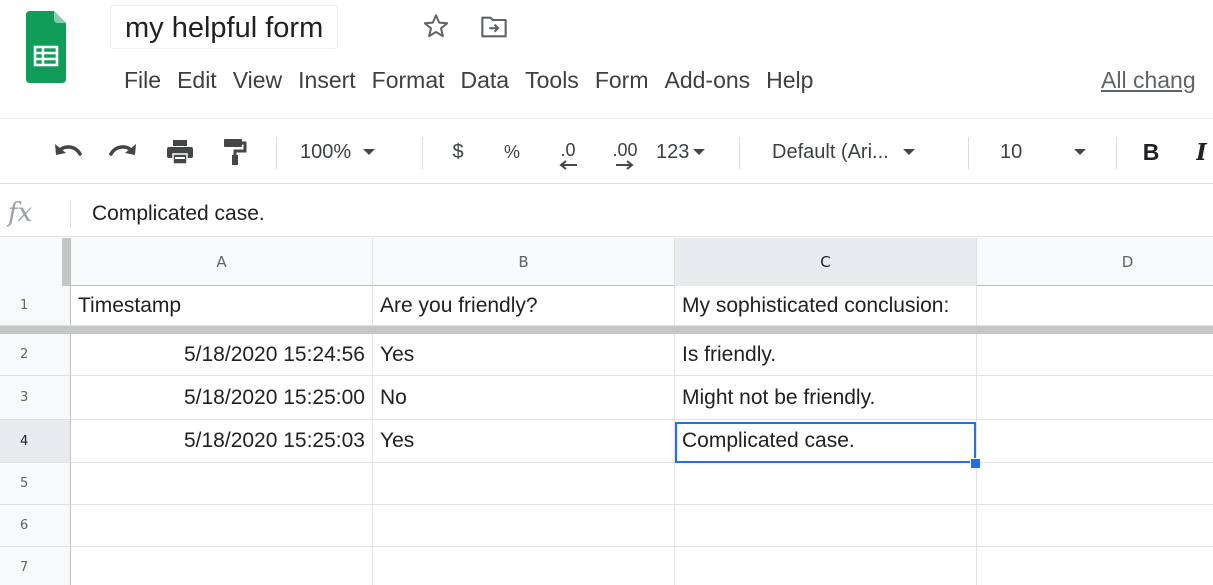 The height and width of the screenshot is (585, 1213). Describe the element at coordinates (35, 262) in the screenshot. I see `select-all-corner` at that location.